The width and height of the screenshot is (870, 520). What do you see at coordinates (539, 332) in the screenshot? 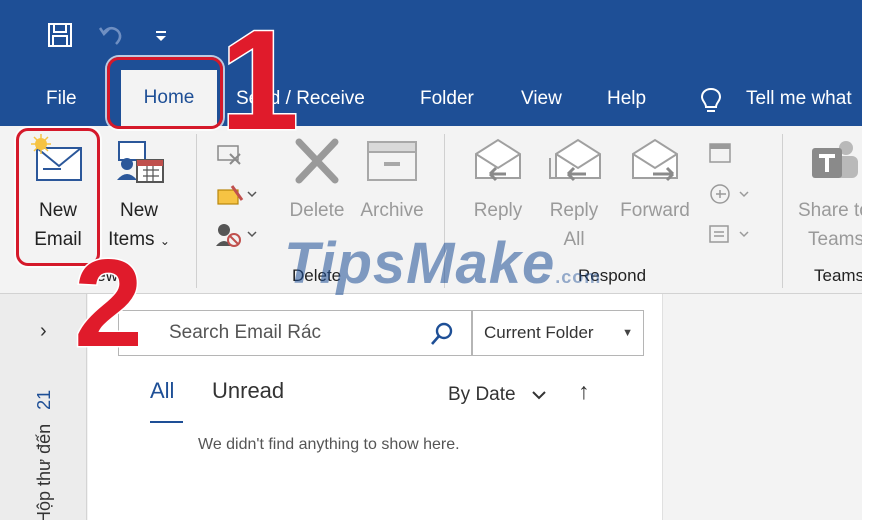
I see `search-scope-value: Current Folder` at bounding box center [539, 332].